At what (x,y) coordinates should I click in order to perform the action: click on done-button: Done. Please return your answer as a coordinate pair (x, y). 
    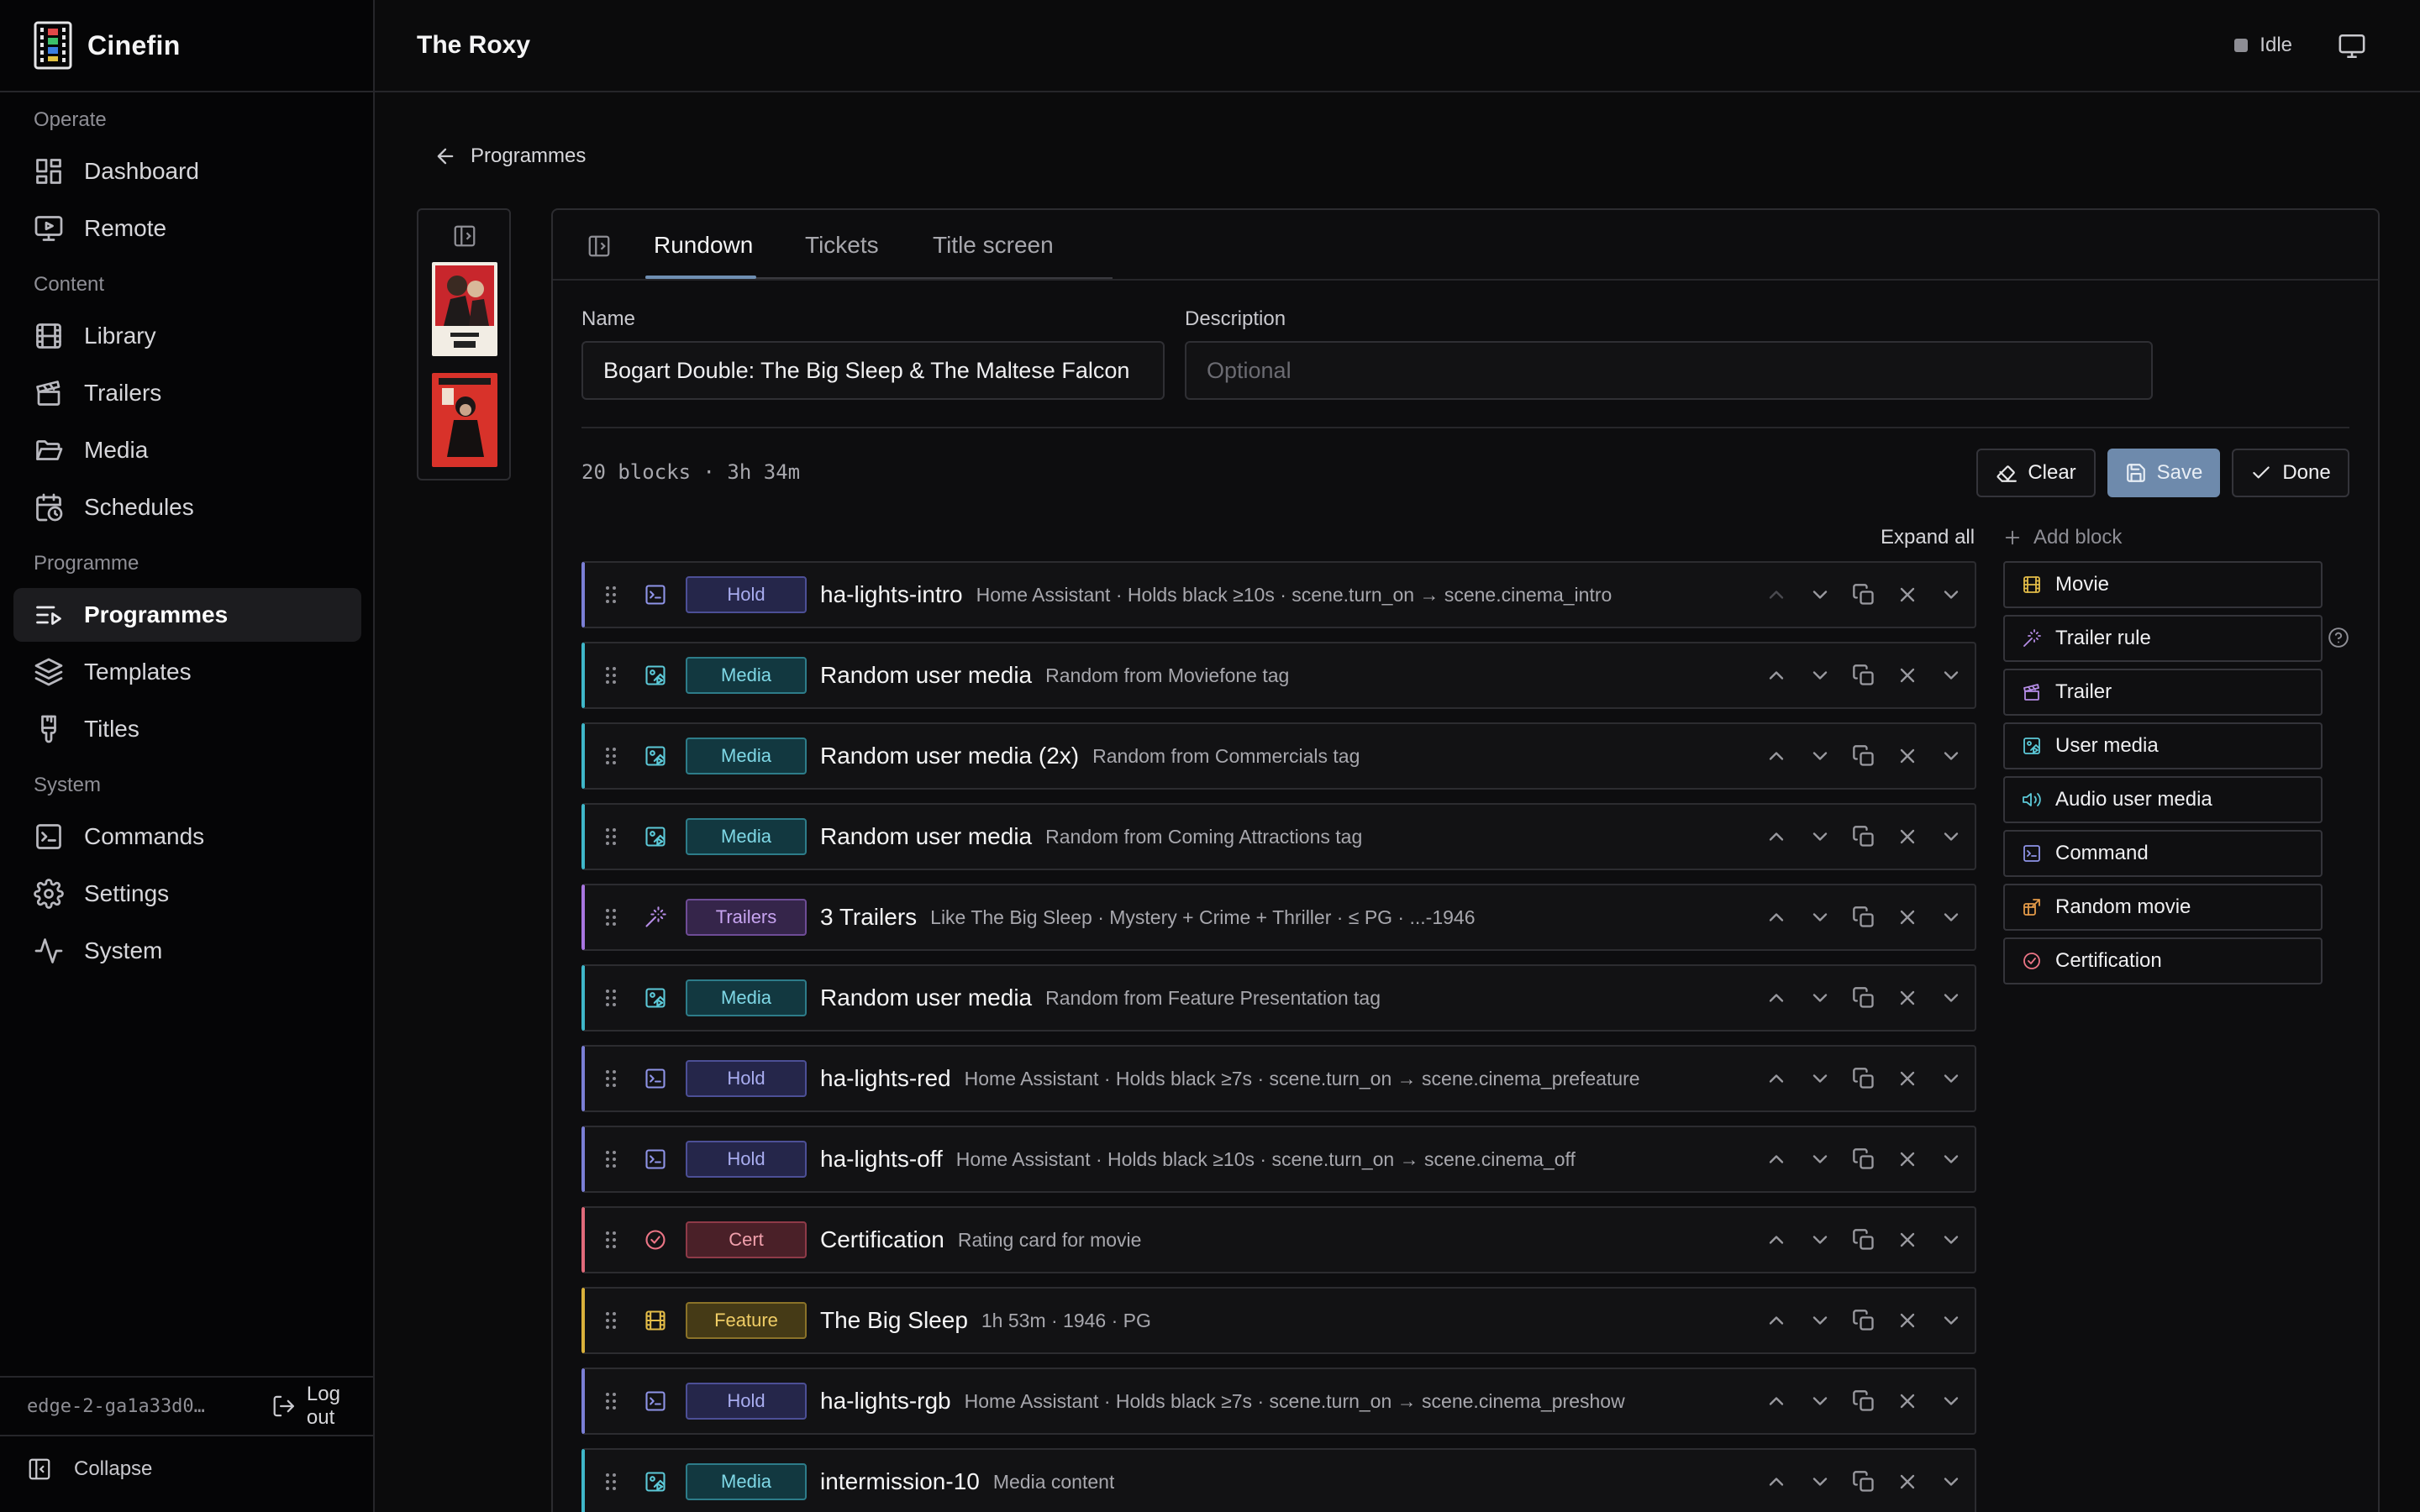
    Looking at the image, I should click on (2290, 473).